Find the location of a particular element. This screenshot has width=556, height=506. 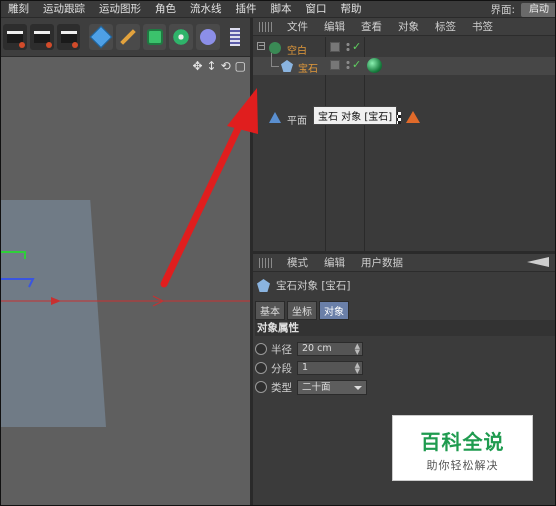

subdivision-button is located at coordinates (154, 37).